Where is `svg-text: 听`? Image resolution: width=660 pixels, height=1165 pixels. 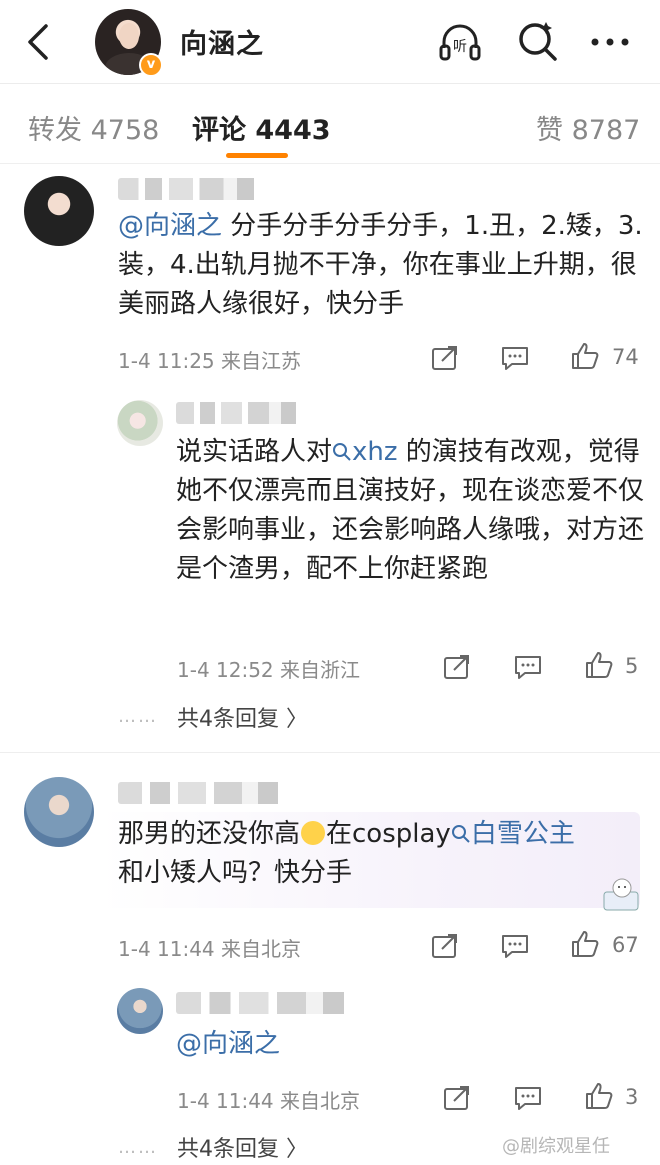 svg-text: 听 is located at coordinates (460, 47).